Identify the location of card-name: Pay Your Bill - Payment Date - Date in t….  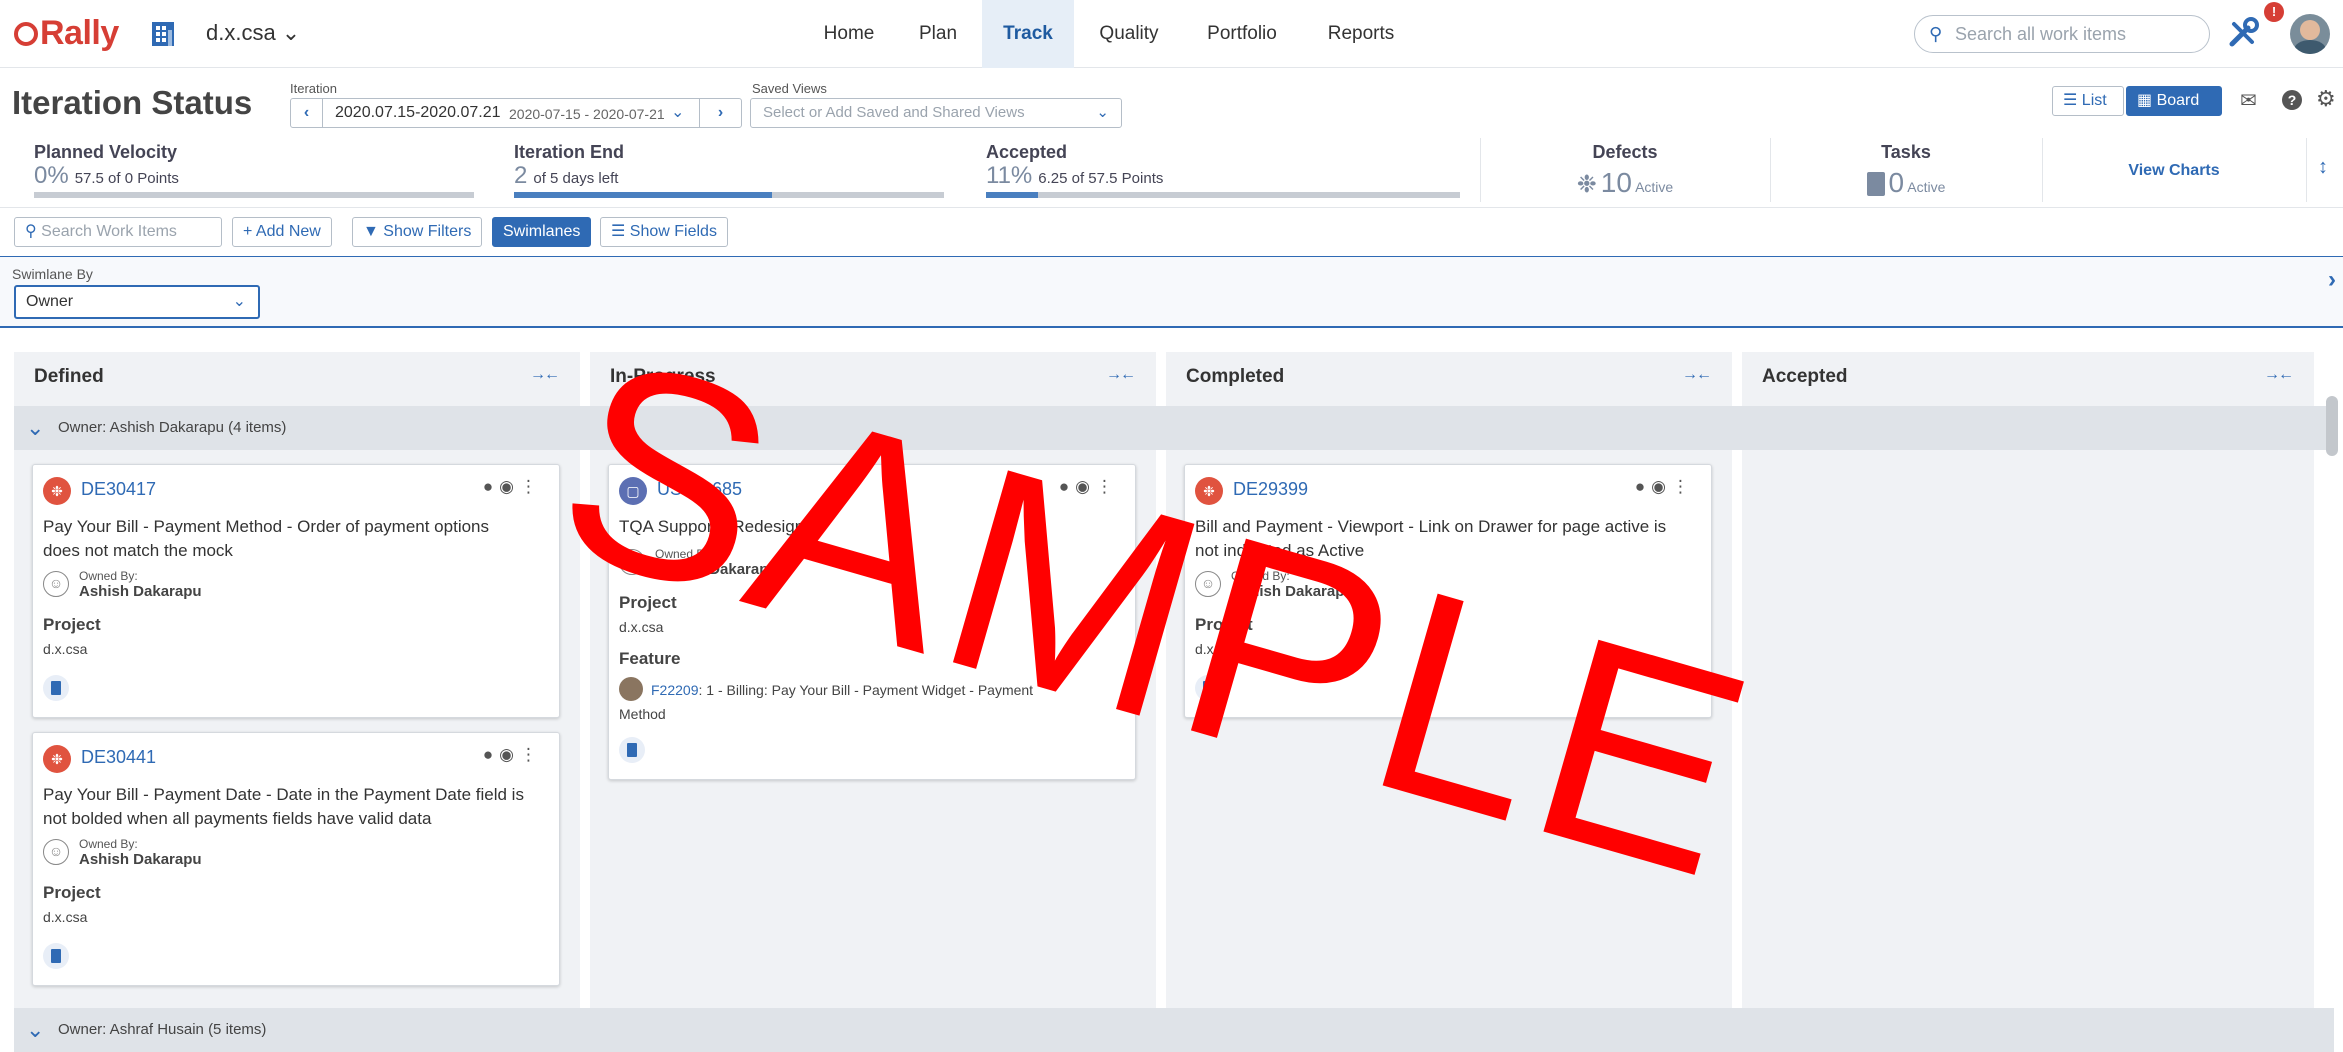
(283, 807).